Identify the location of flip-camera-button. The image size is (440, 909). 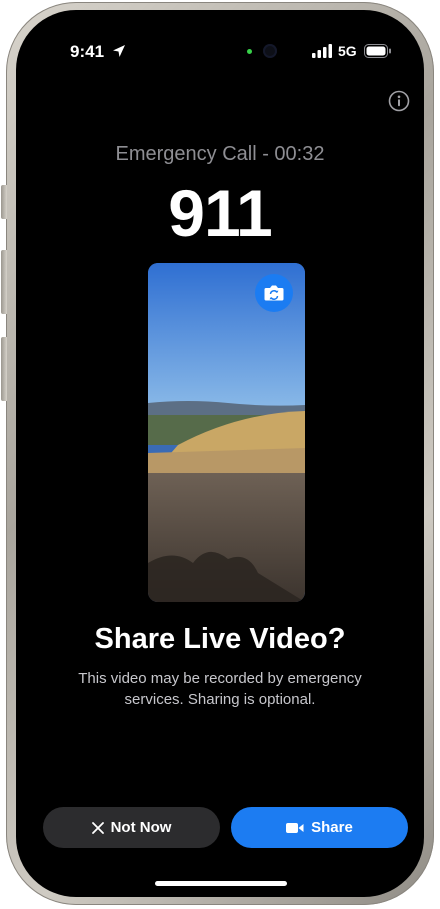
(274, 293).